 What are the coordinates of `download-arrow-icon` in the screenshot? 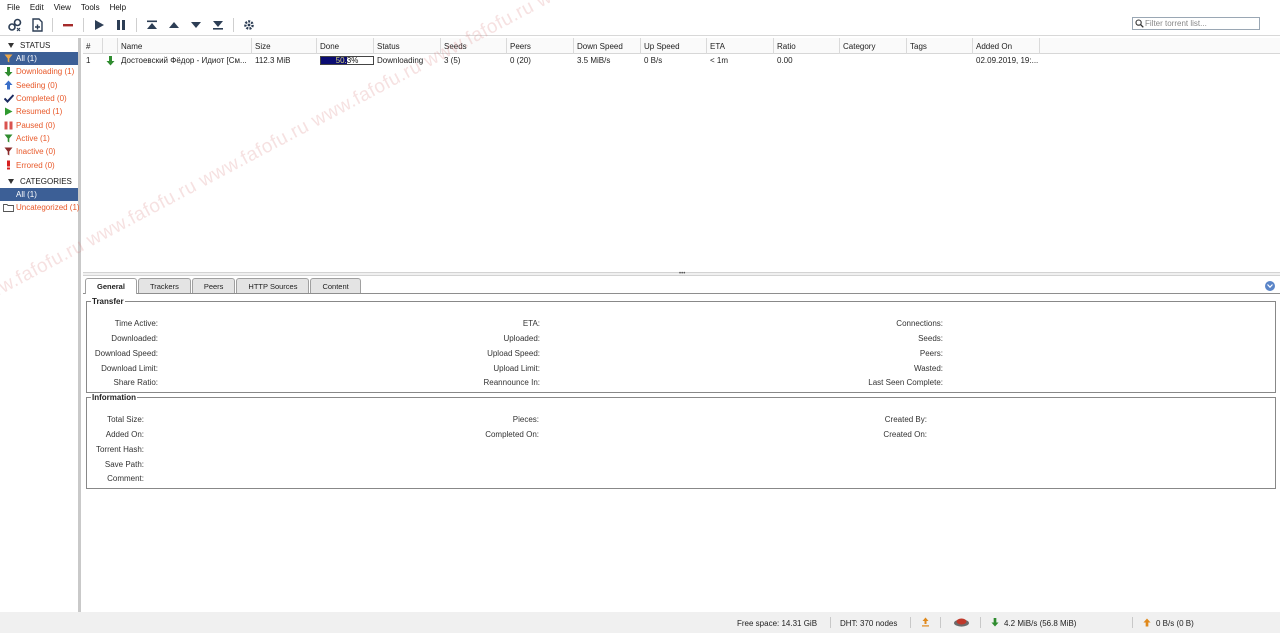 It's located at (110, 60).